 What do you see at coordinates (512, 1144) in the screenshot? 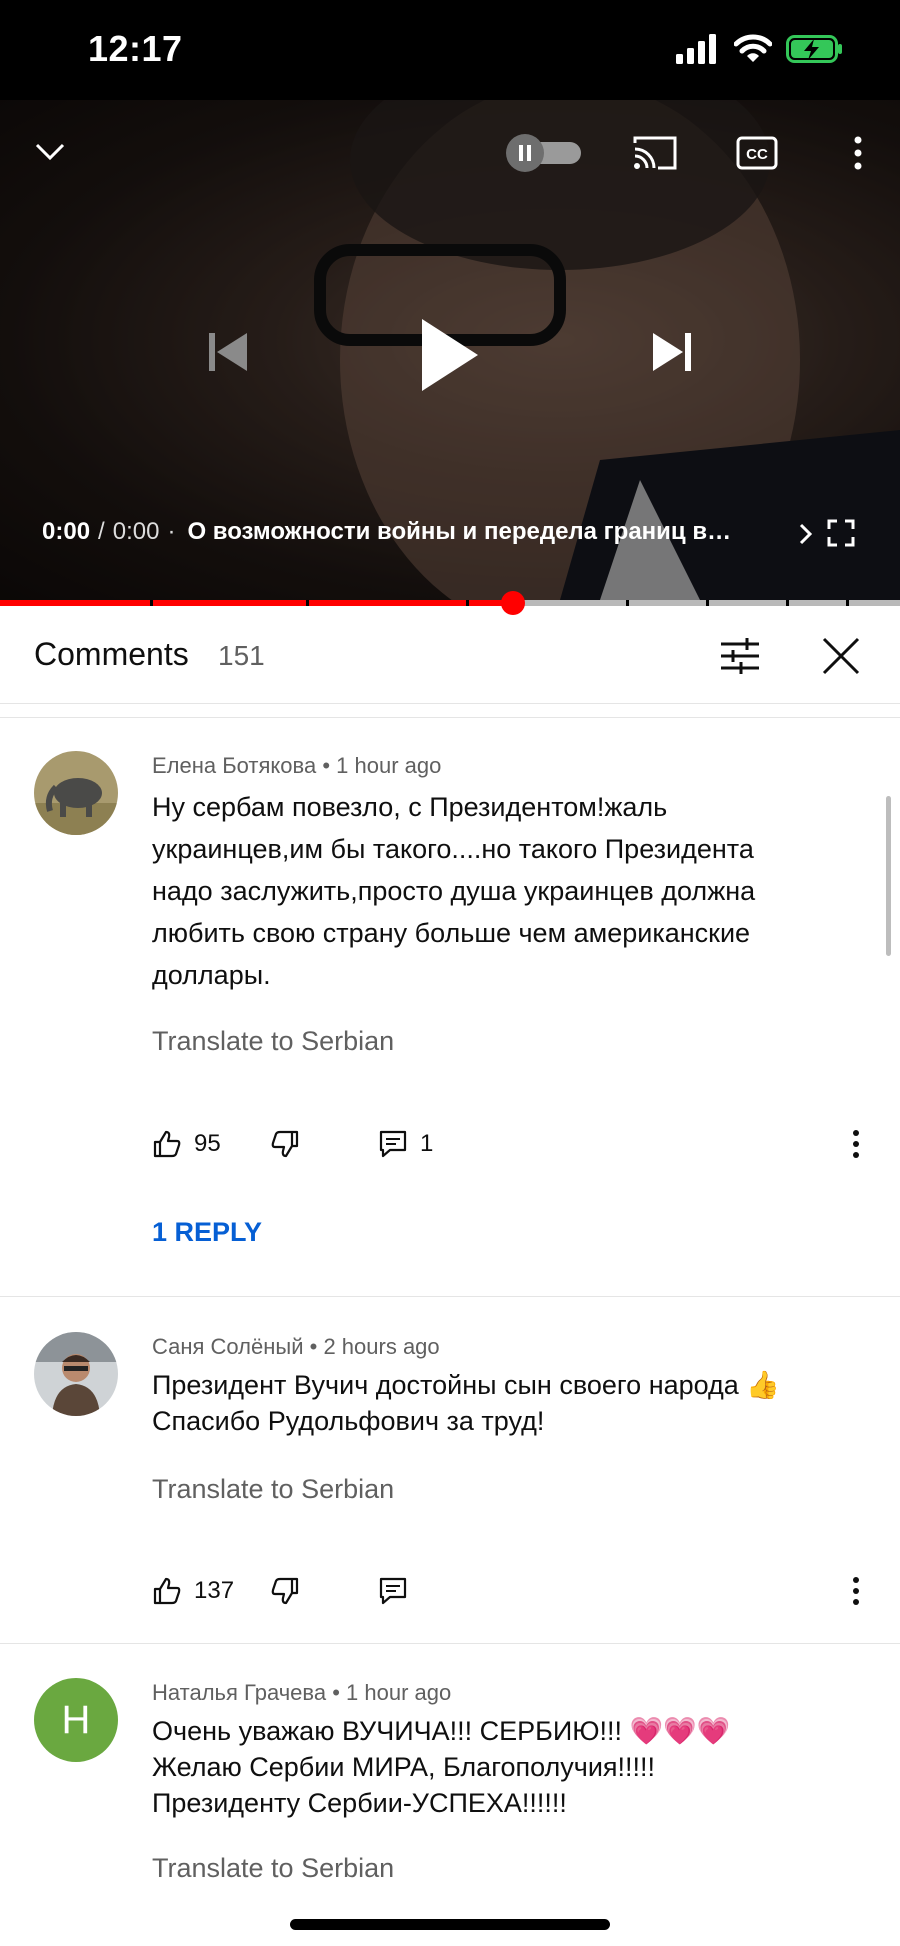
I see `comment-actions: 95 1` at bounding box center [512, 1144].